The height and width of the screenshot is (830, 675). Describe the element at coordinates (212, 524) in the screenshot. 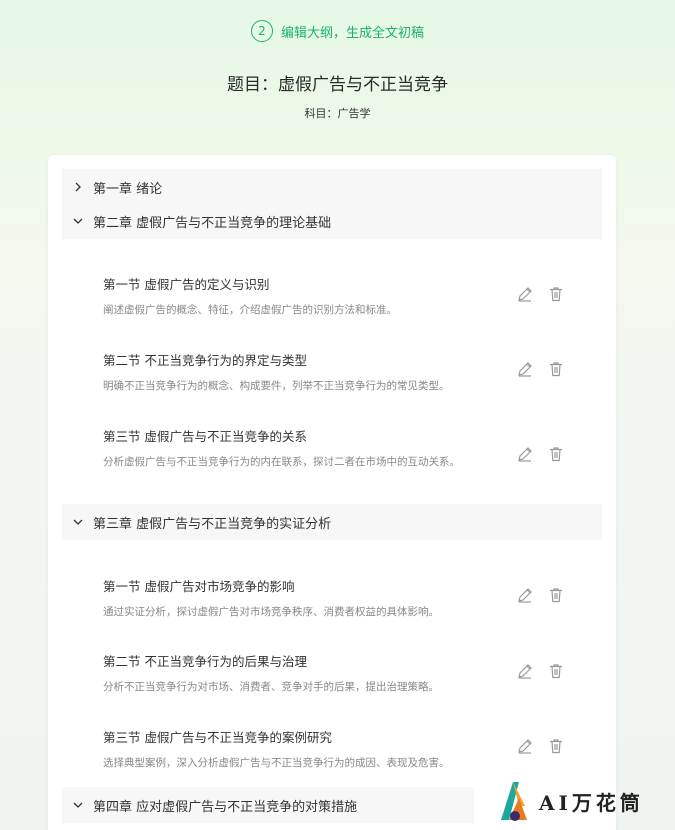

I see `chapter-label: 第三章 虚假广告与不正当竞争的实证分析` at that location.